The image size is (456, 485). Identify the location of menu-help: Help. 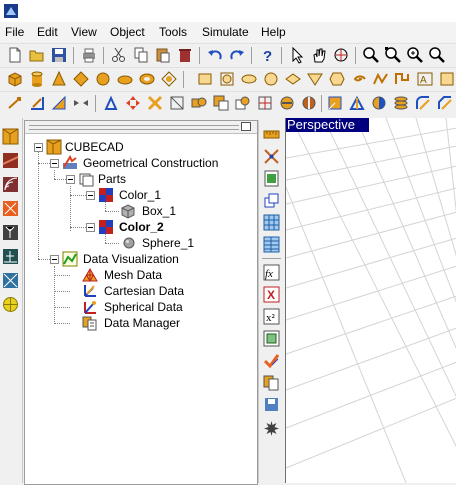
(273, 32).